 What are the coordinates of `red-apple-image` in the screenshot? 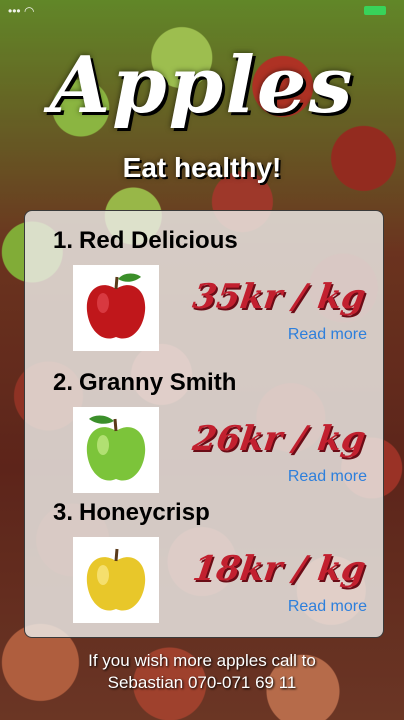 It's located at (116, 308).